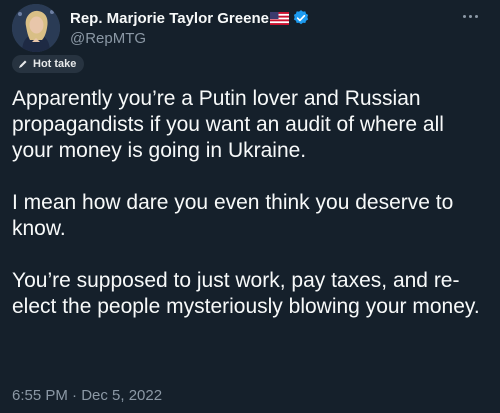 The height and width of the screenshot is (413, 500). Describe the element at coordinates (470, 16) in the screenshot. I see `more-horizontal-icon` at that location.